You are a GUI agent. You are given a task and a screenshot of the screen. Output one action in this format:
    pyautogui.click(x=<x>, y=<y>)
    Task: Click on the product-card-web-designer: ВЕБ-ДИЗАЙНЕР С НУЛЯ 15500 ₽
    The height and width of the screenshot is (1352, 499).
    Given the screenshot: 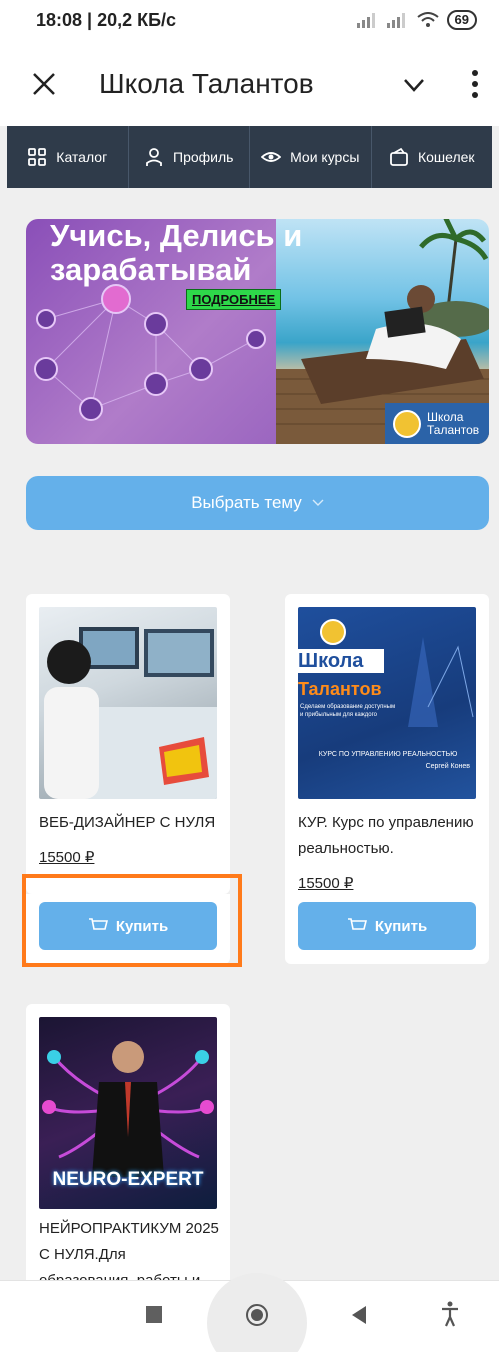 What is the action you would take?
    pyautogui.click(x=128, y=744)
    